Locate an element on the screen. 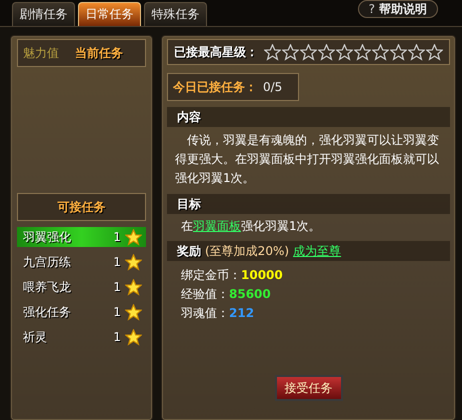 This screenshot has width=462, height=420. reward-line: 羽魂值：212 is located at coordinates (218, 313).